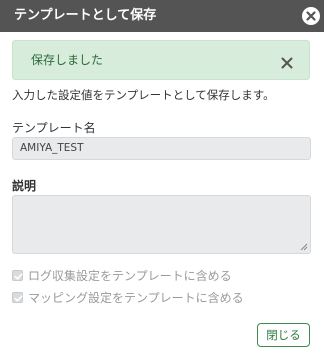  I want to click on include-log-settings-label: ログ収集設定をテンプレートに含める, so click(130, 276).